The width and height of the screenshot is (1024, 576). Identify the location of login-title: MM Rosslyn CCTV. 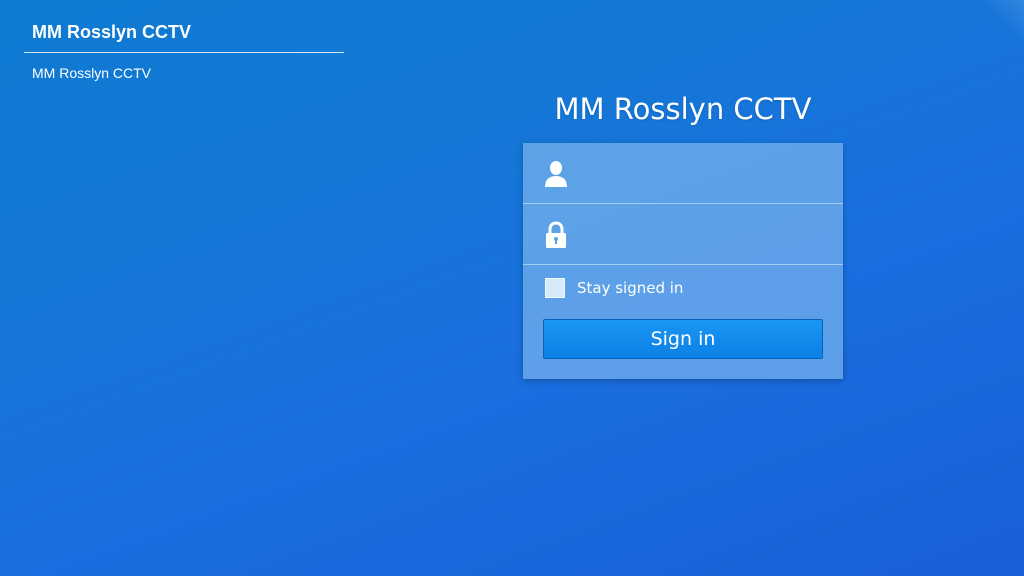
(683, 109).